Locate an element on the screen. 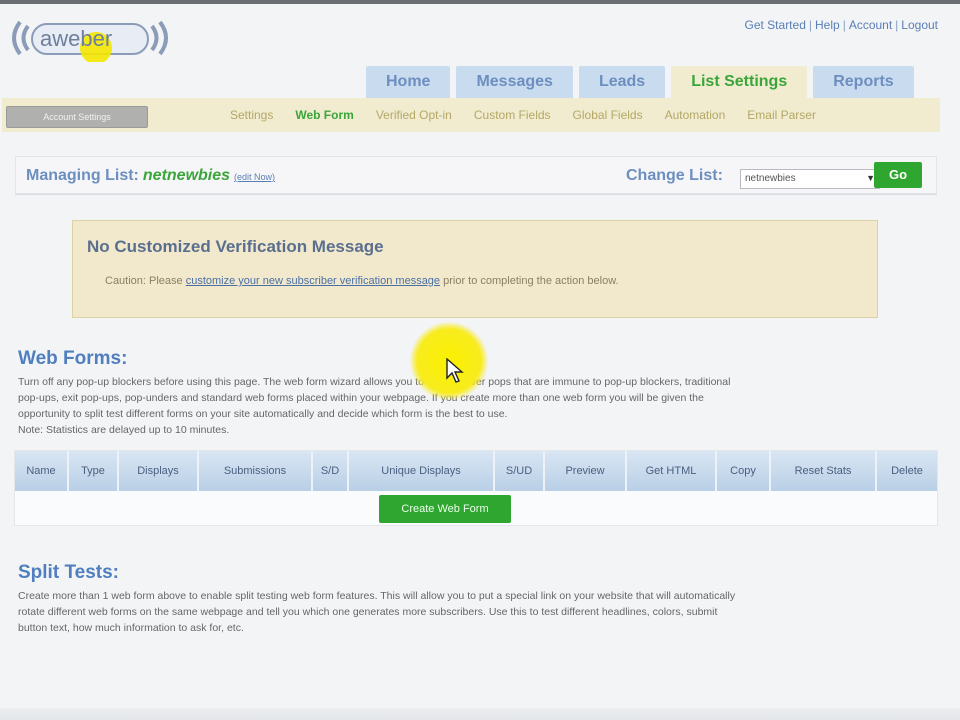 This screenshot has width=960, height=720. top-links: Get Started | Help | Account | Logout is located at coordinates (841, 25).